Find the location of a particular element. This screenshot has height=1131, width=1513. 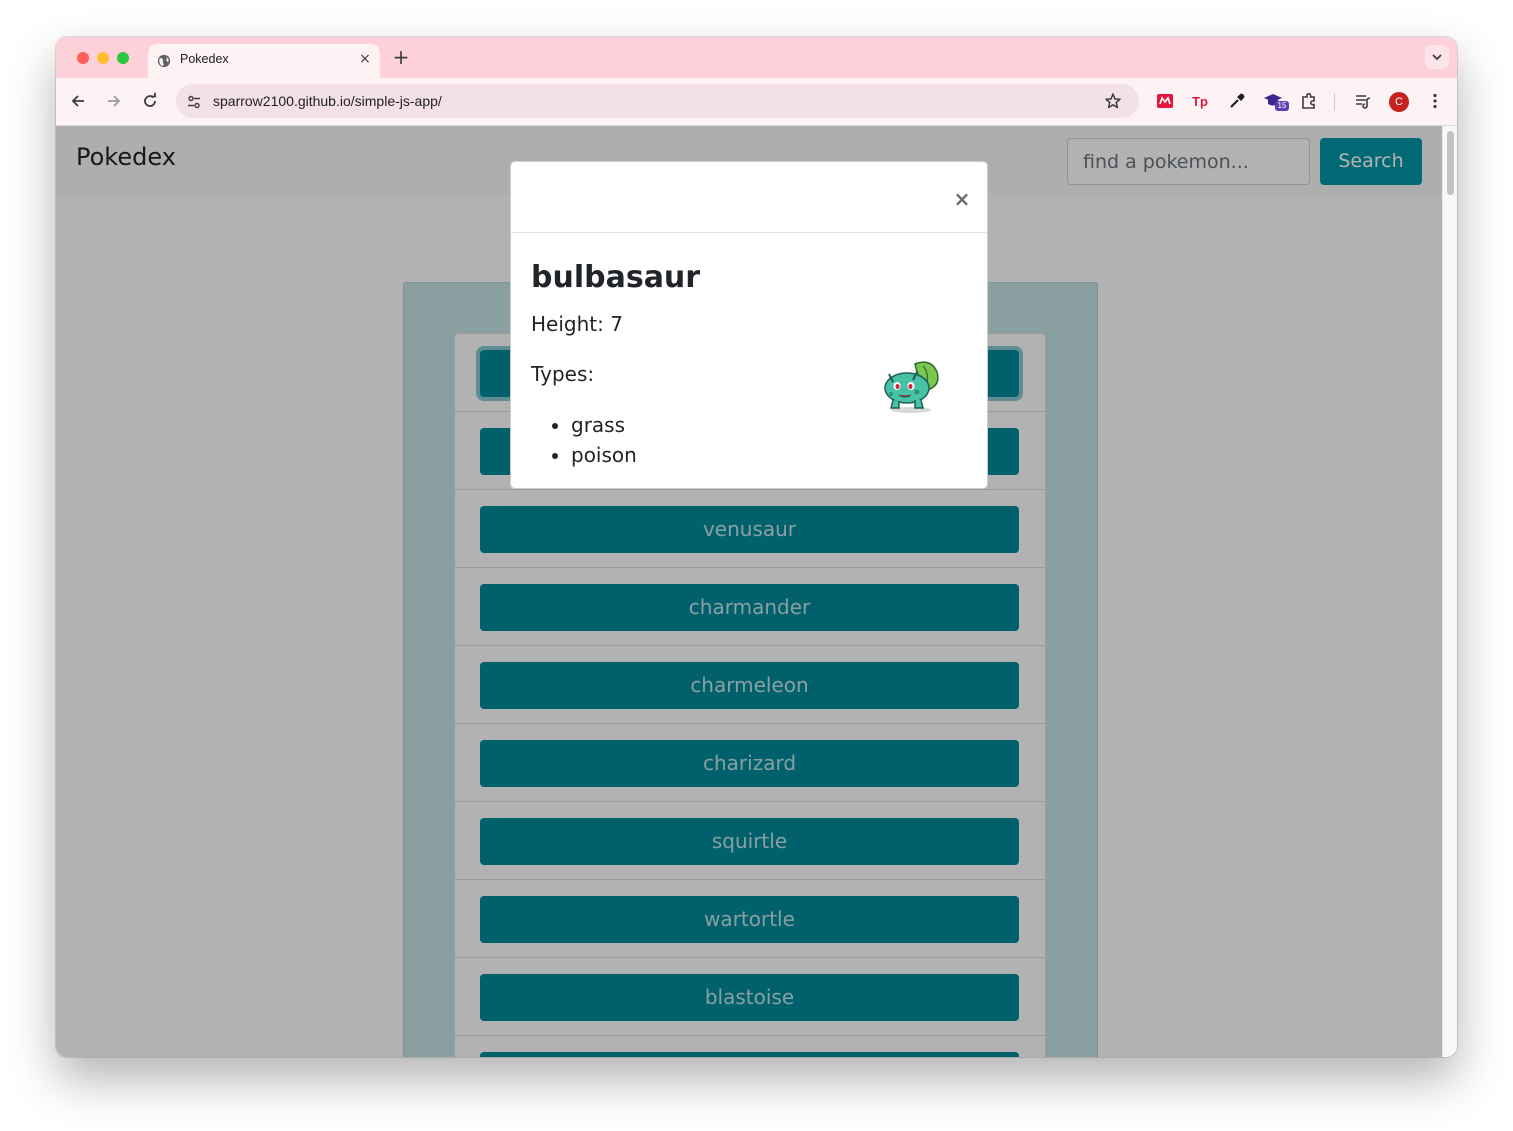

extension-red-icon is located at coordinates (1165, 101).